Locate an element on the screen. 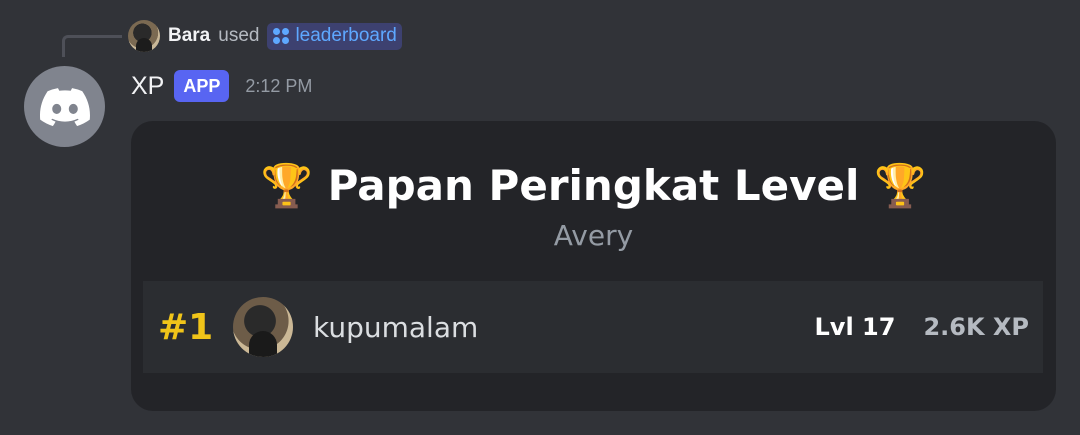 The height and width of the screenshot is (435, 1080). bot-name: XP is located at coordinates (147, 86).